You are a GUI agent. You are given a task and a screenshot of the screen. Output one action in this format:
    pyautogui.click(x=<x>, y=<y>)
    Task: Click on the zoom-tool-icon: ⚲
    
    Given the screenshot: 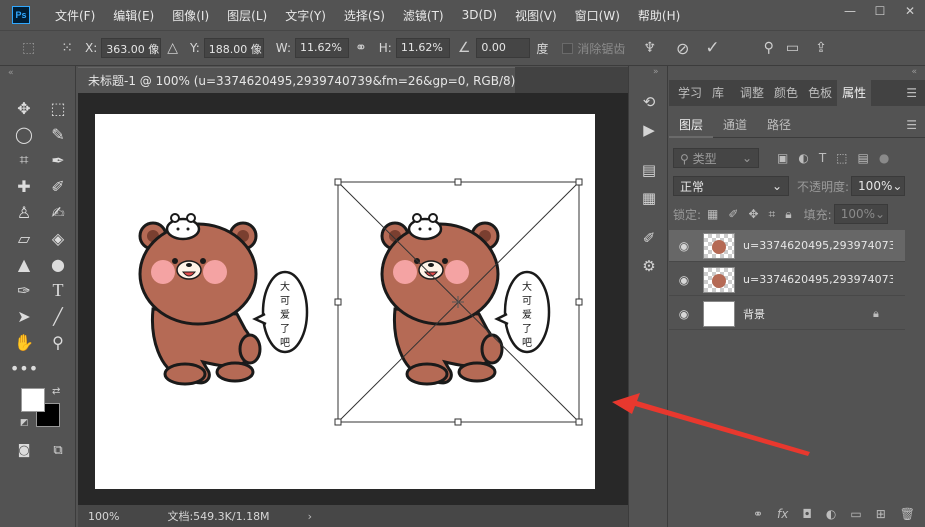 What is the action you would take?
    pyautogui.click(x=58, y=342)
    